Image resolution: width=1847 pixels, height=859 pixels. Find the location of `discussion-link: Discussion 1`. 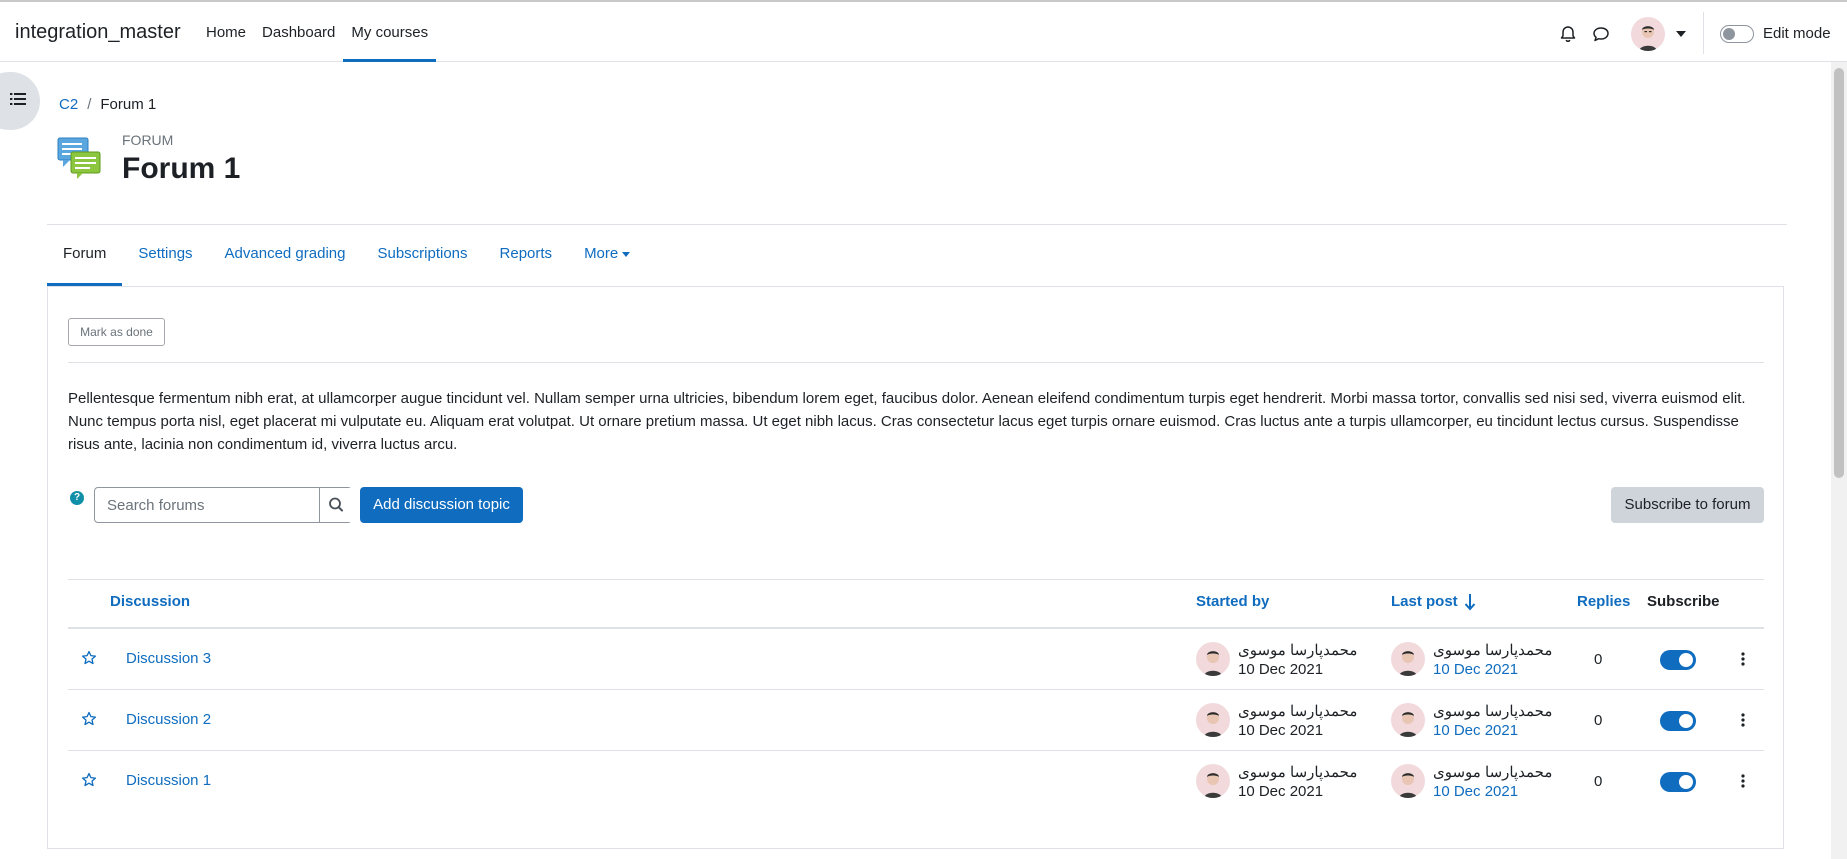

discussion-link: Discussion 1 is located at coordinates (168, 780).